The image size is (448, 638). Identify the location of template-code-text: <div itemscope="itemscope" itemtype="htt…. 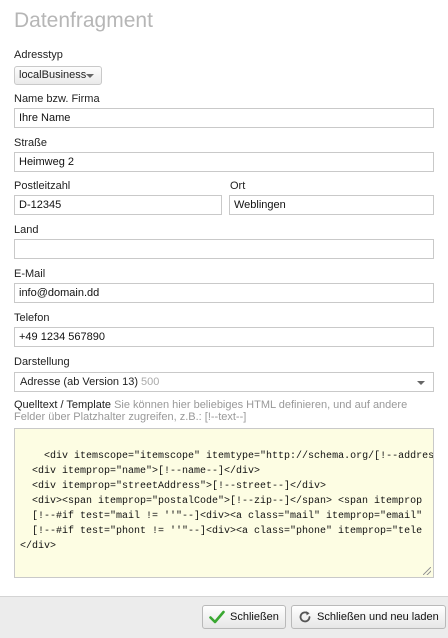
(227, 501).